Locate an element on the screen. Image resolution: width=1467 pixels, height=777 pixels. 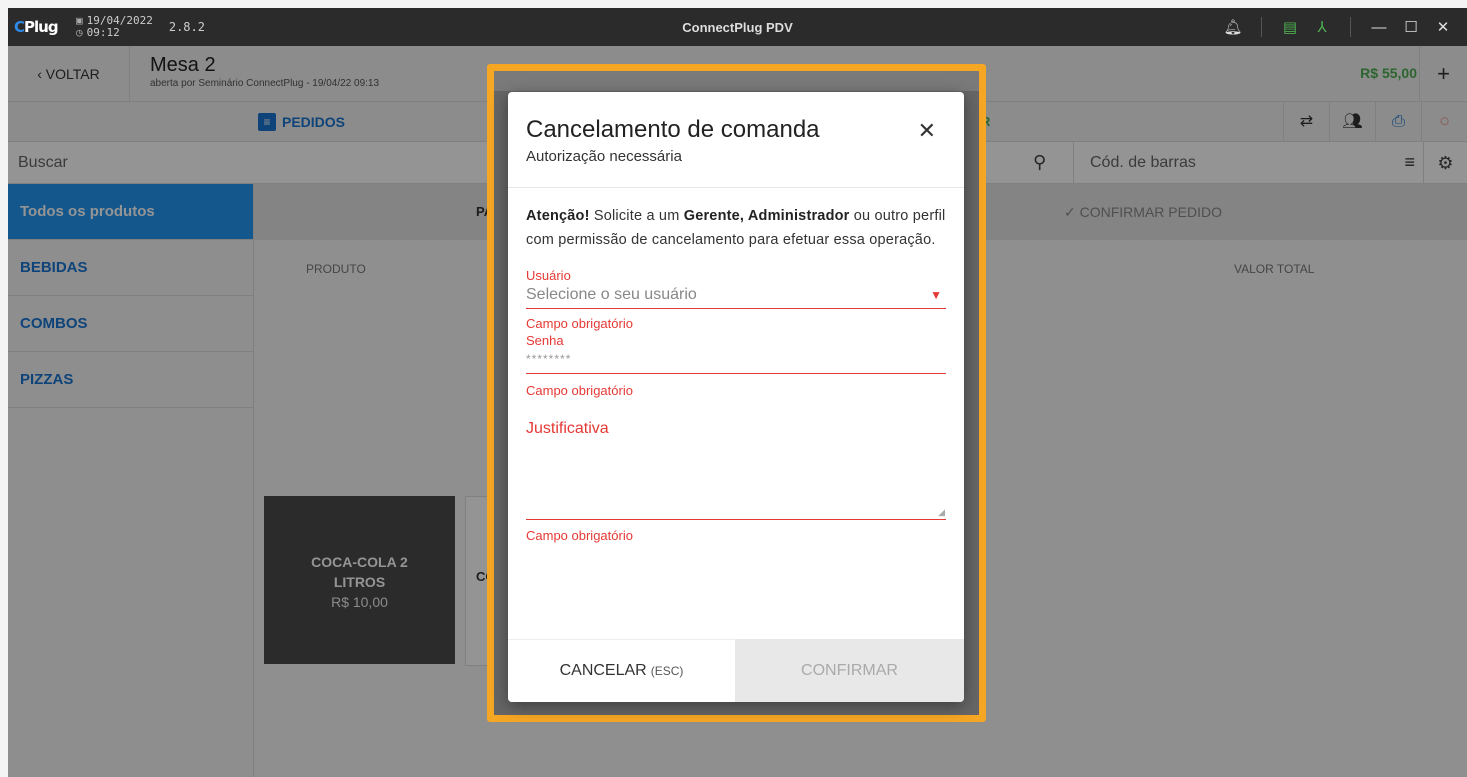
password-error: Campo obrigatório is located at coordinates (579, 390).